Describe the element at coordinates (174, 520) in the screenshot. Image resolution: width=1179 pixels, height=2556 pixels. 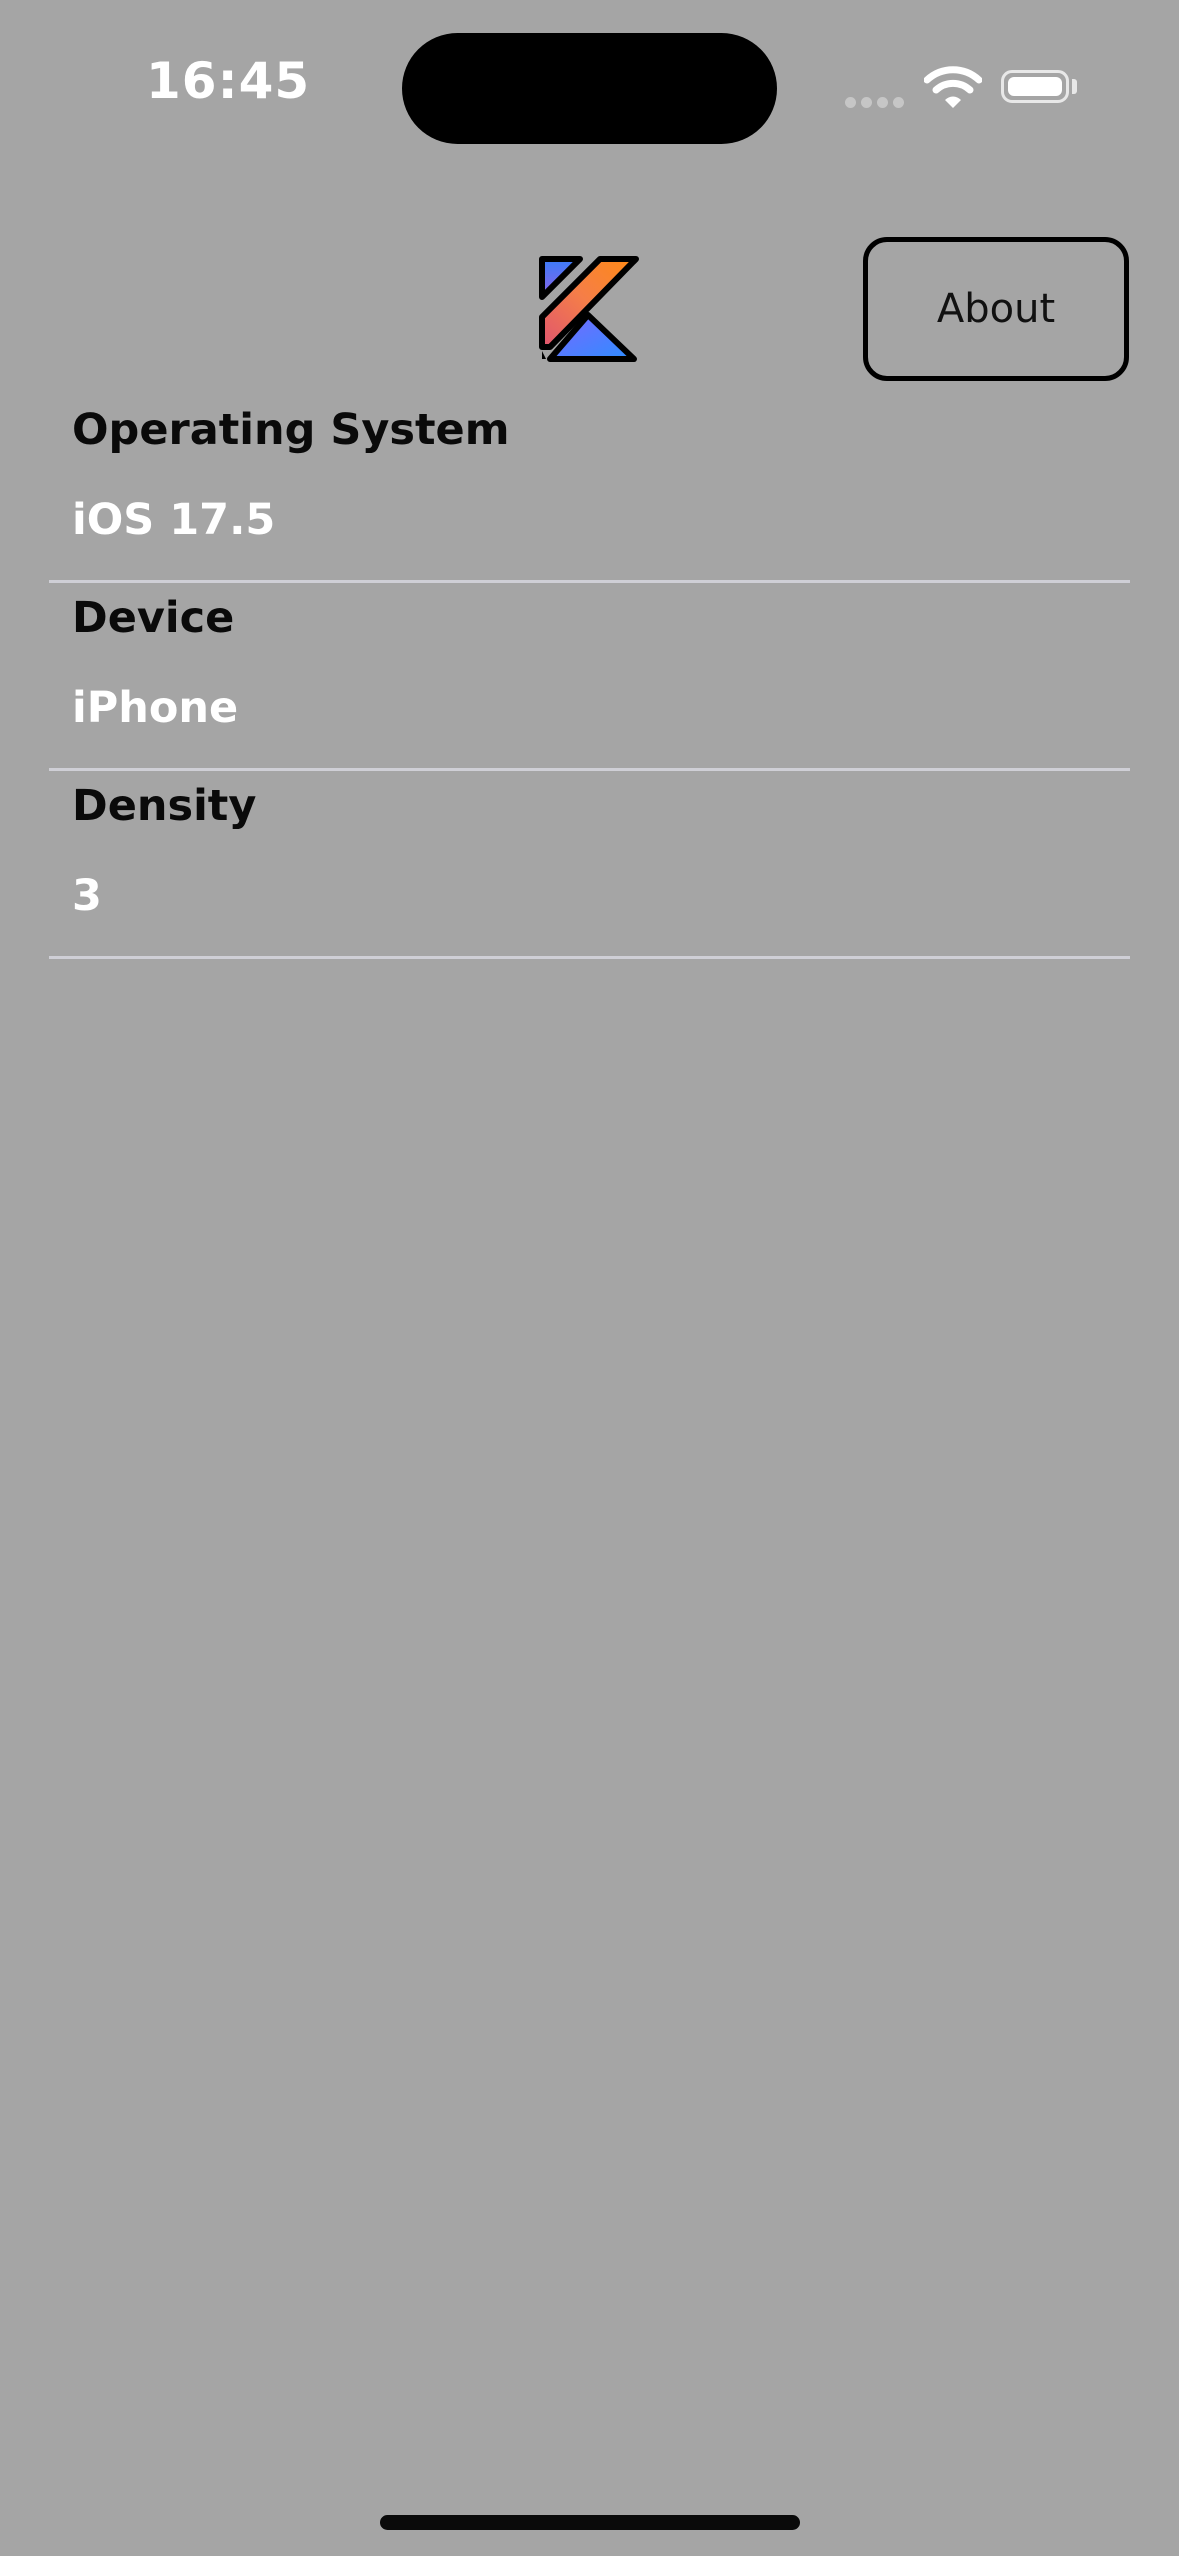
I see `row-value: iOS 17.5` at that location.